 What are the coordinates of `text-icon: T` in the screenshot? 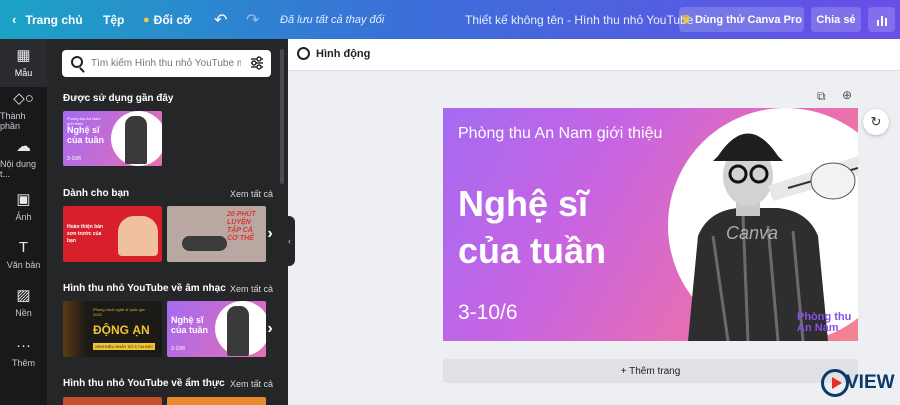 It's located at (23, 247).